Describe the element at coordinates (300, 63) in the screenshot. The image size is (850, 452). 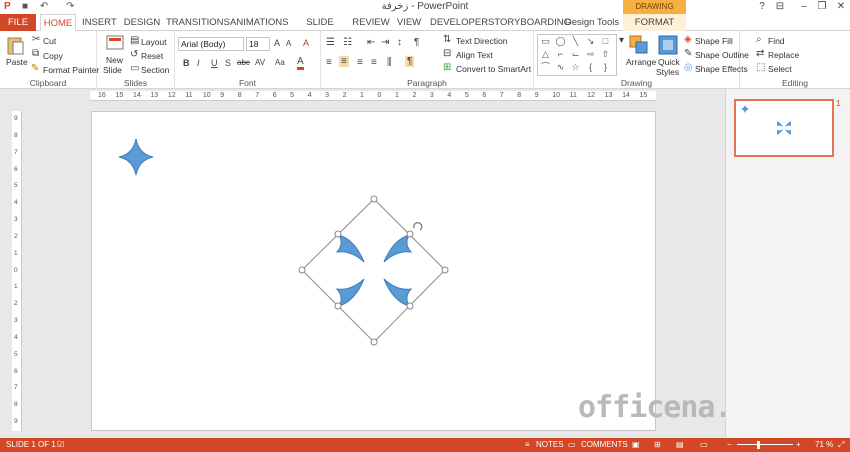
I see `font-color-button: A` at that location.